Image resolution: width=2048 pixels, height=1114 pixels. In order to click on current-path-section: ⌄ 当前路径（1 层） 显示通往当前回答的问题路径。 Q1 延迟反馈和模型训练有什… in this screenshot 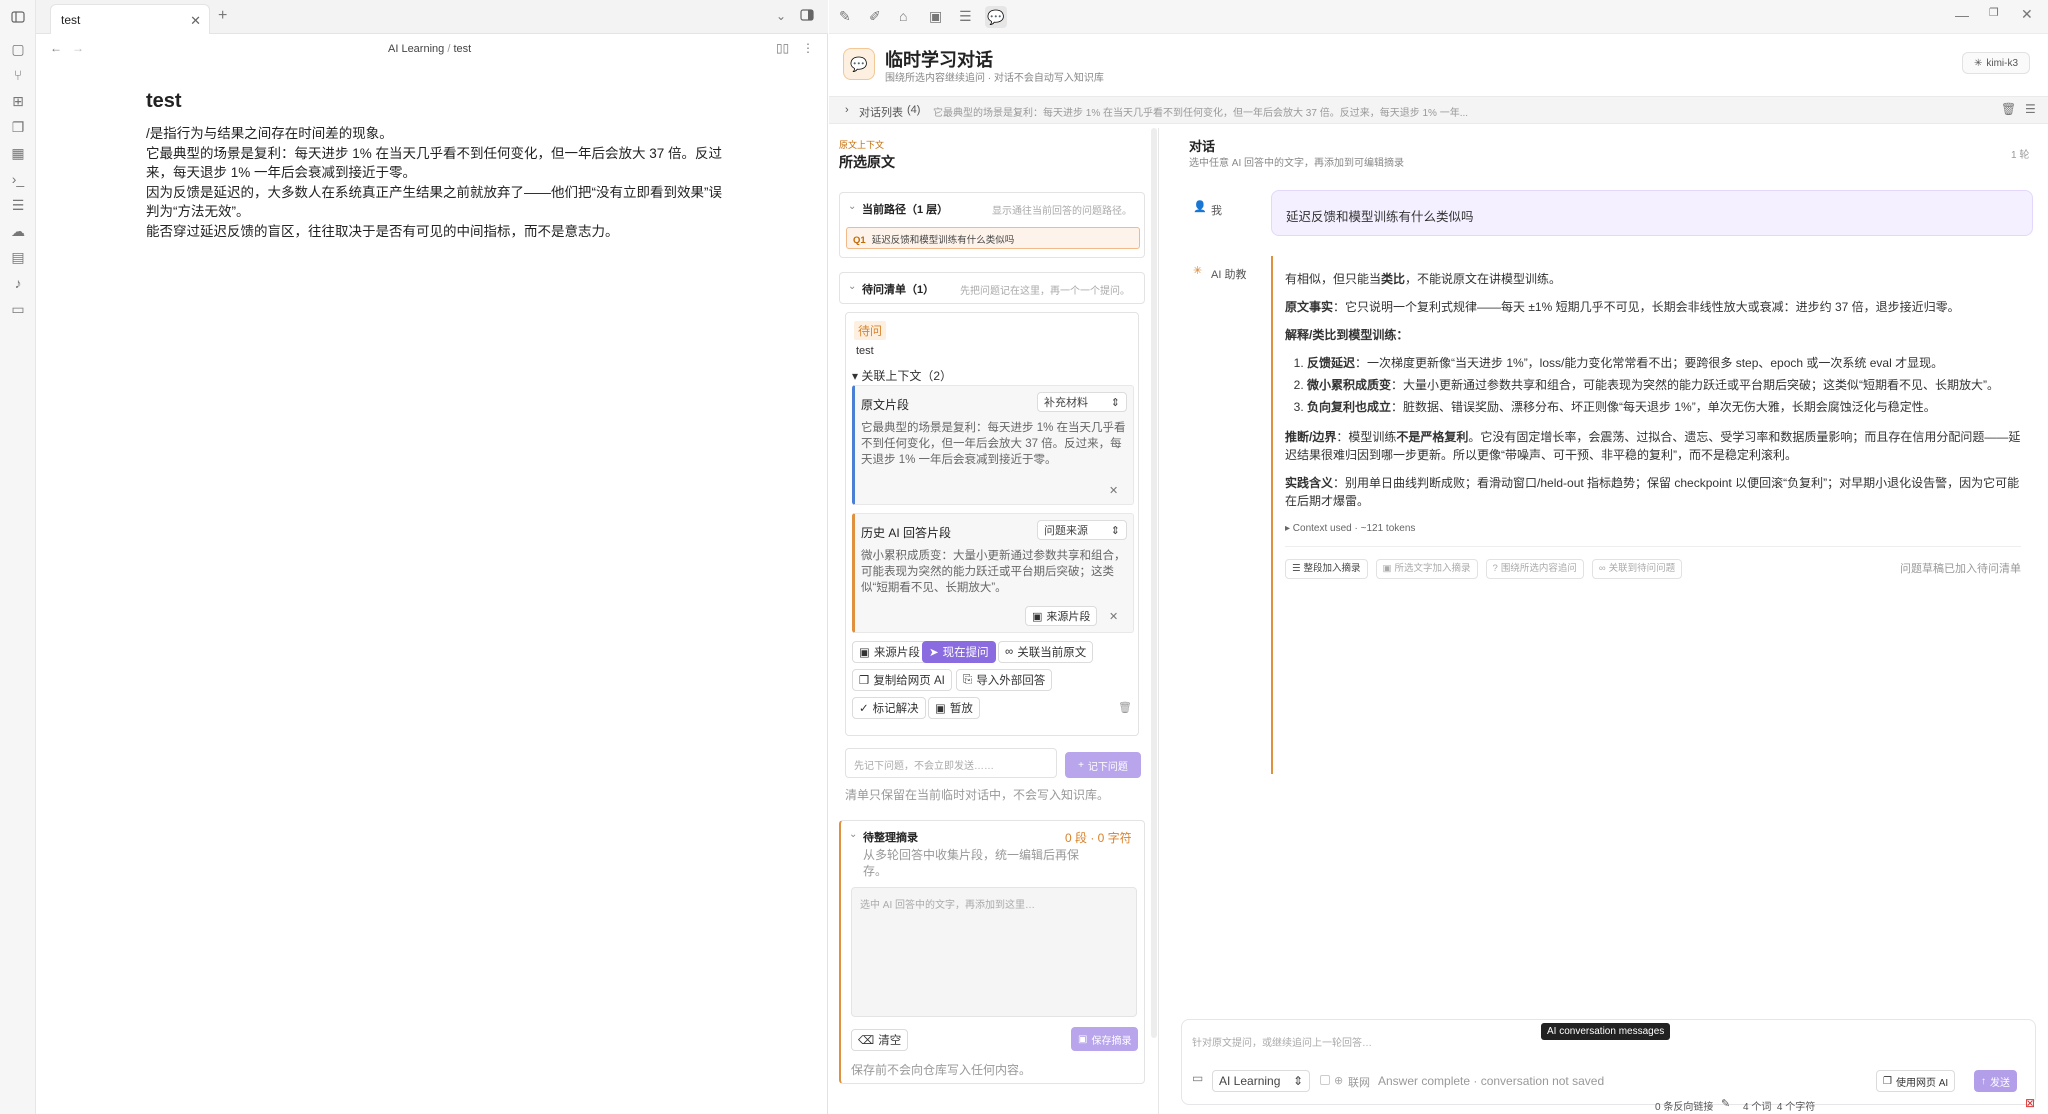, I will do `click(992, 225)`.